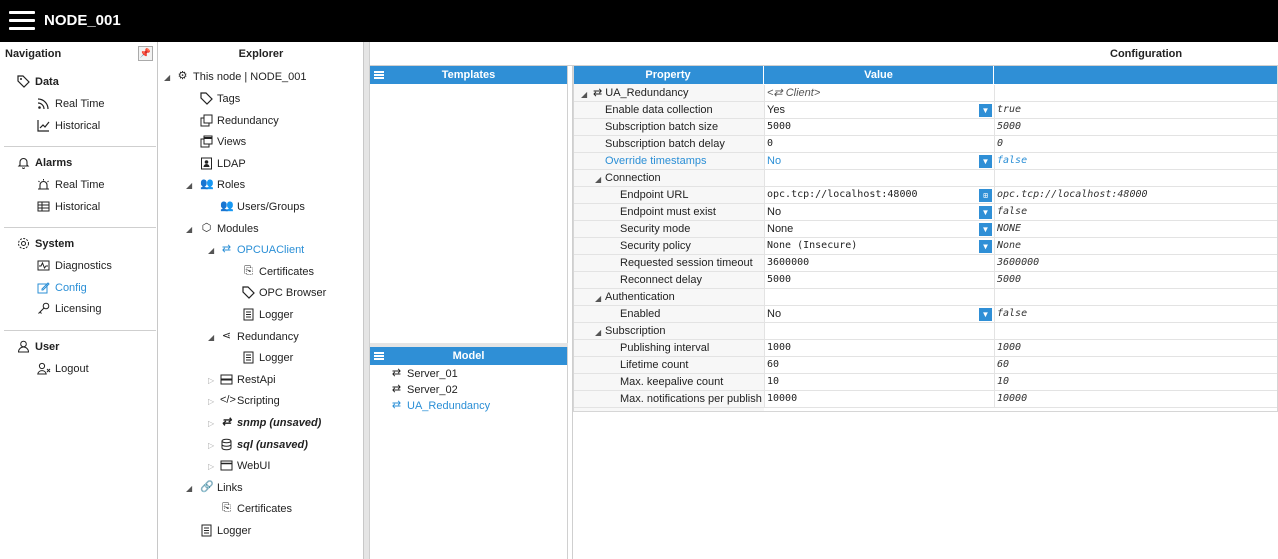 The height and width of the screenshot is (559, 1278). What do you see at coordinates (424, 373) in the screenshot?
I see `model-item-server-01: ⇄ Server_01` at bounding box center [424, 373].